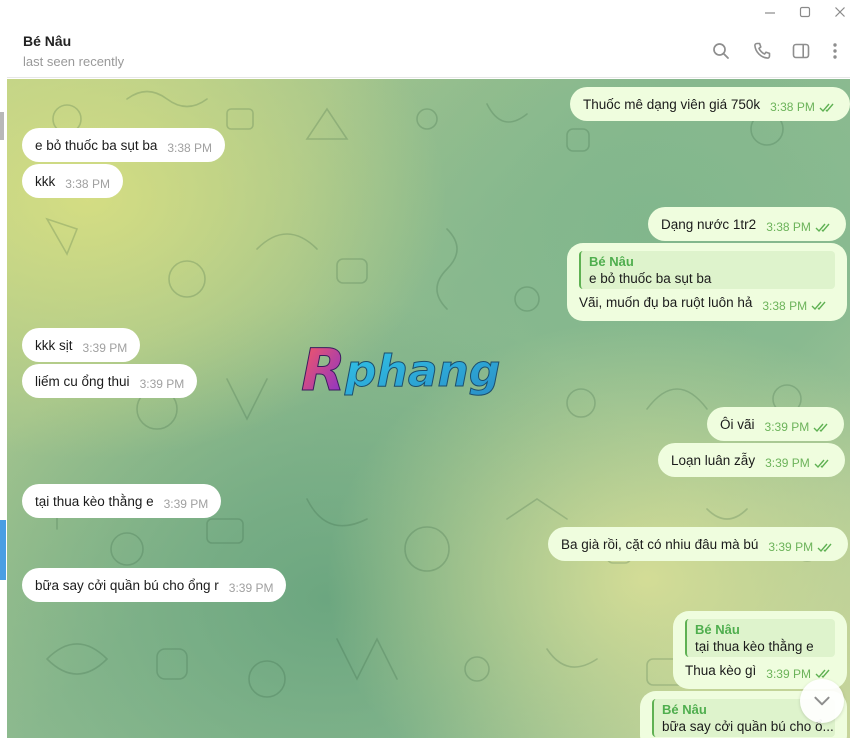 The width and height of the screenshot is (850, 743). I want to click on maximize-button, so click(805, 12).